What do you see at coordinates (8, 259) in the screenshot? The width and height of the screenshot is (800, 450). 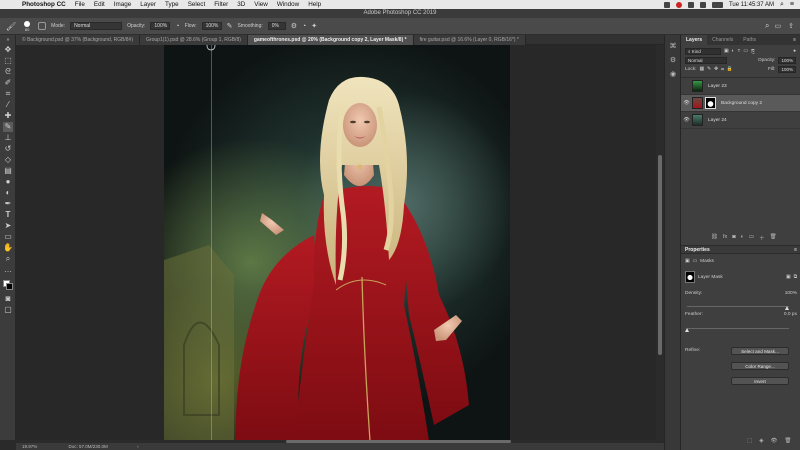 I see `zoom-tool-icon: ⌕` at bounding box center [8, 259].